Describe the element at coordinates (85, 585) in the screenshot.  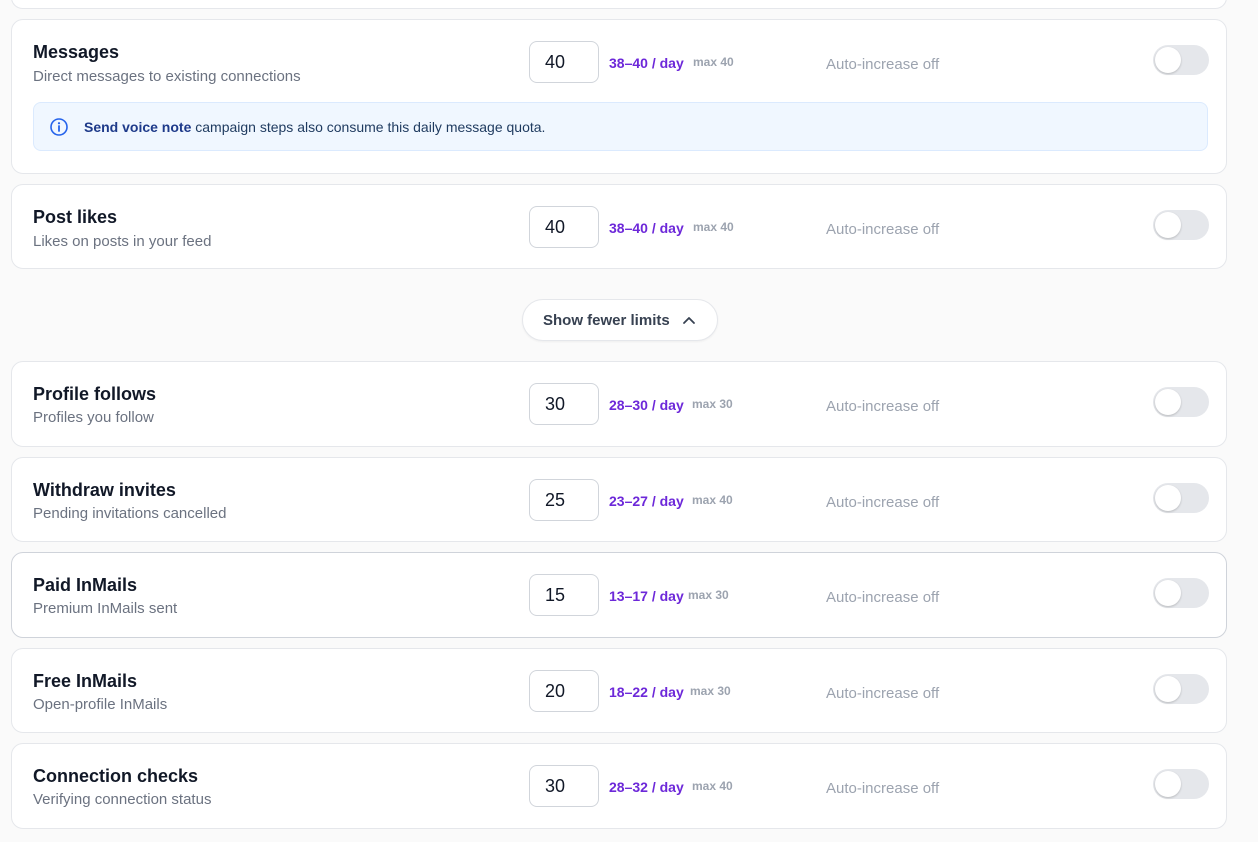
I see `limit-title: Paid InMails` at that location.